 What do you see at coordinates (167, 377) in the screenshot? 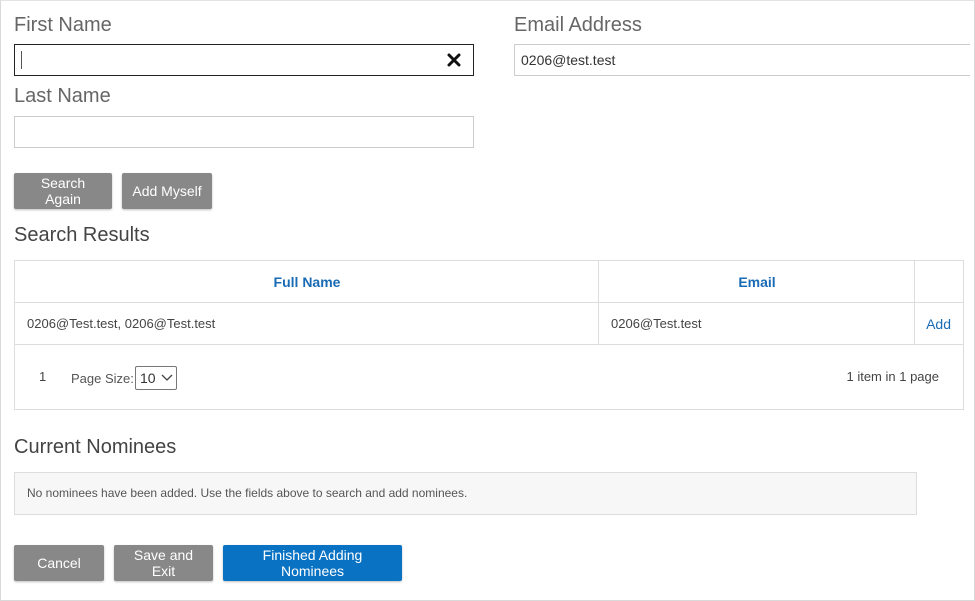
I see `chevron-down-icon` at bounding box center [167, 377].